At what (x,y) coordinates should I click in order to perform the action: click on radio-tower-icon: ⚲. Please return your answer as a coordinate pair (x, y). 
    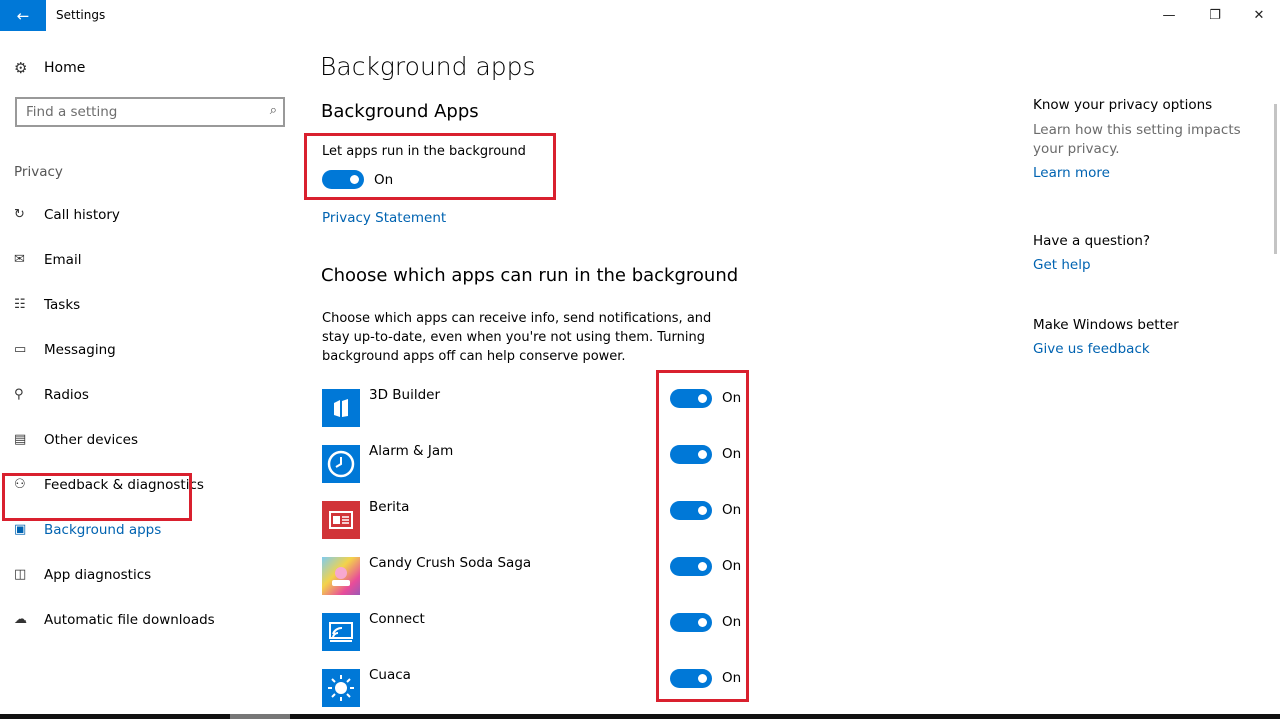
    Looking at the image, I should click on (19, 394).